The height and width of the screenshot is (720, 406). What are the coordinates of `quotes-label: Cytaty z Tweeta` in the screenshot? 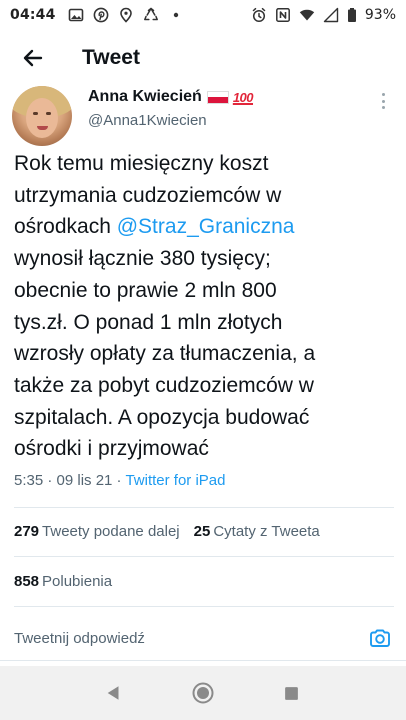 It's located at (266, 531).